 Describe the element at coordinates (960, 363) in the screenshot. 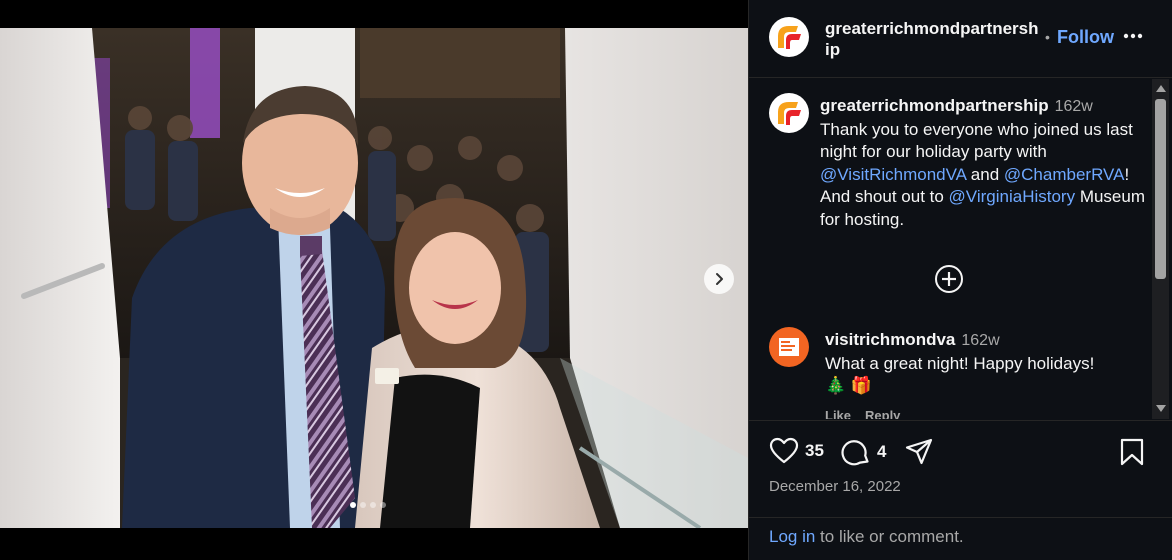

I see `comment-text: What a great night! Happy holidays!` at that location.